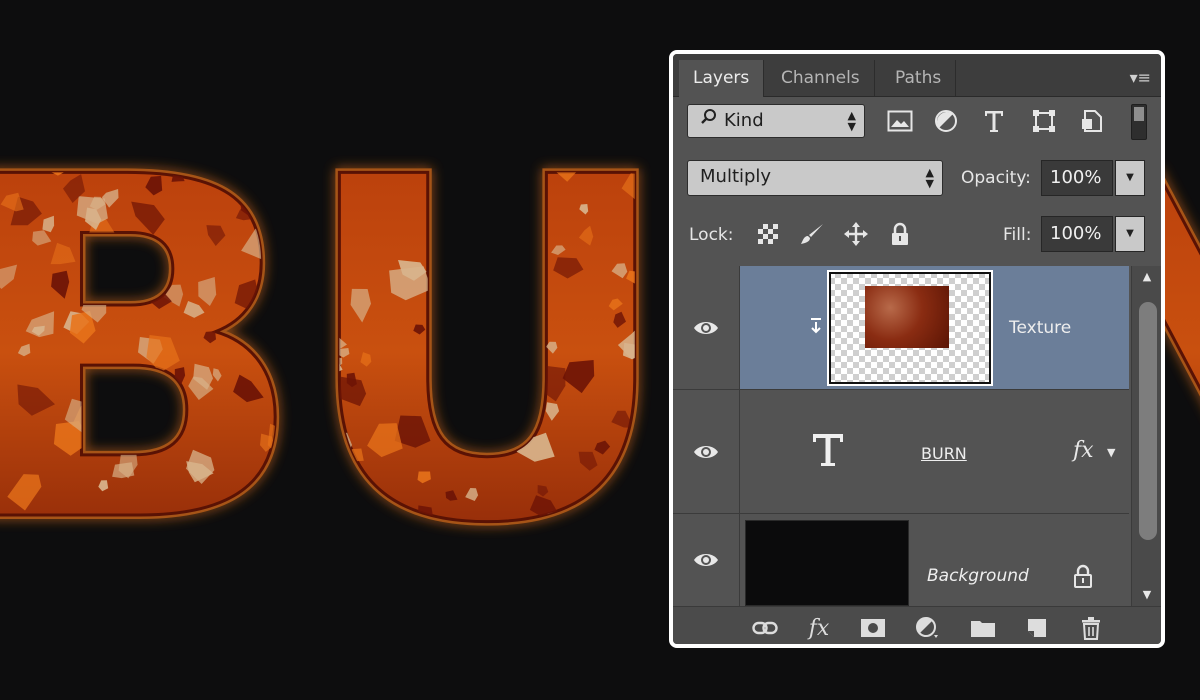  What do you see at coordinates (722, 78) in the screenshot?
I see `tab-layers: Layers` at bounding box center [722, 78].